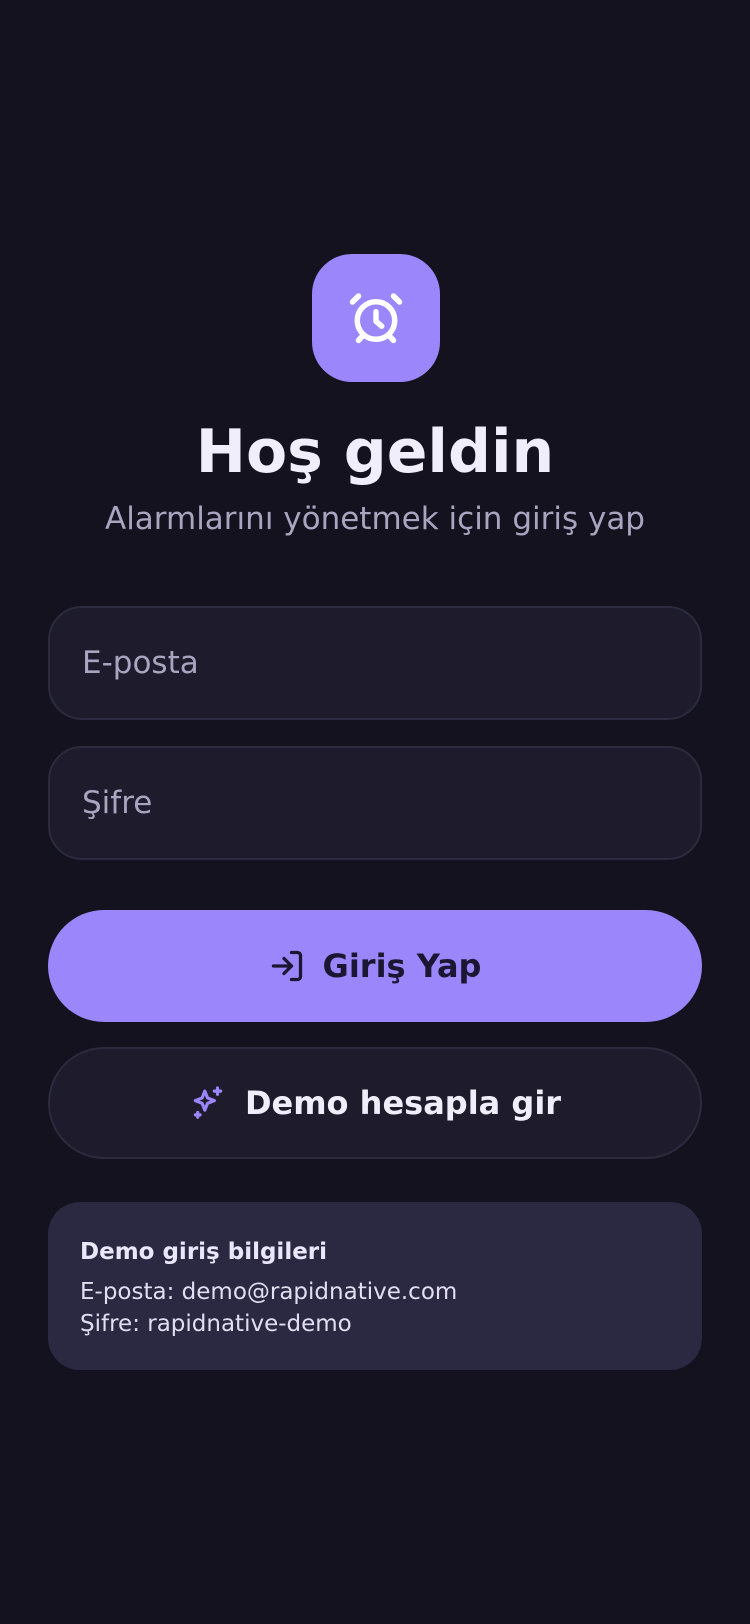 Image resolution: width=750 pixels, height=1624 pixels. Describe the element at coordinates (216, 1324) in the screenshot. I see `demo-password-line: Şifre: rapidnative-demo` at that location.